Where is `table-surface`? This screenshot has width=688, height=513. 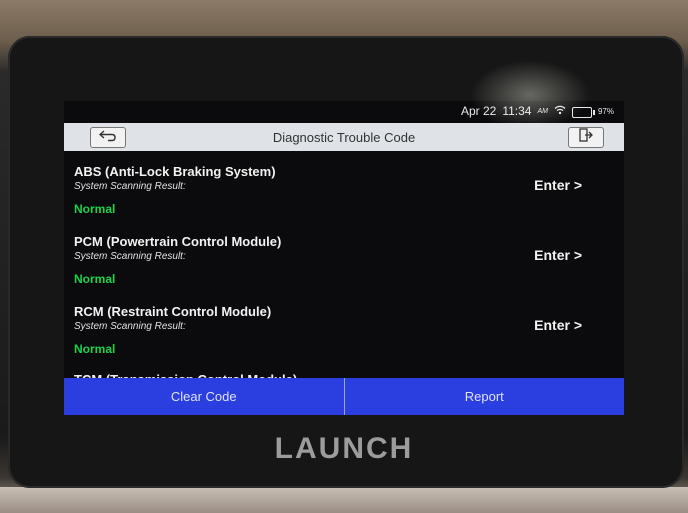
table-surface is located at coordinates (344, 500).